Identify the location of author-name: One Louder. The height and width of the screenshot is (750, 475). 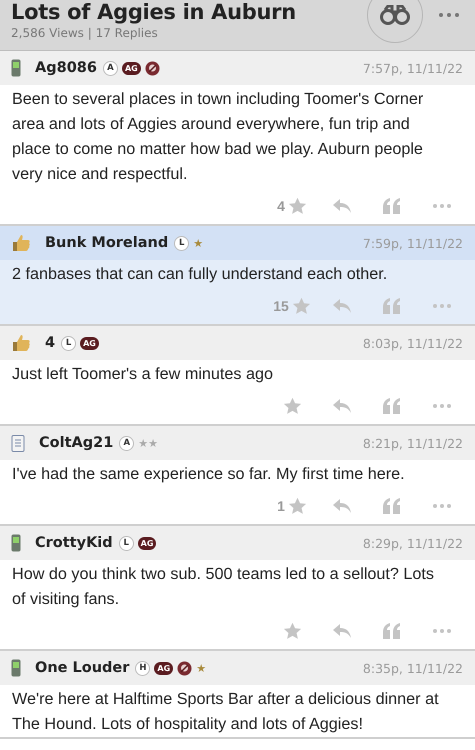
(82, 668).